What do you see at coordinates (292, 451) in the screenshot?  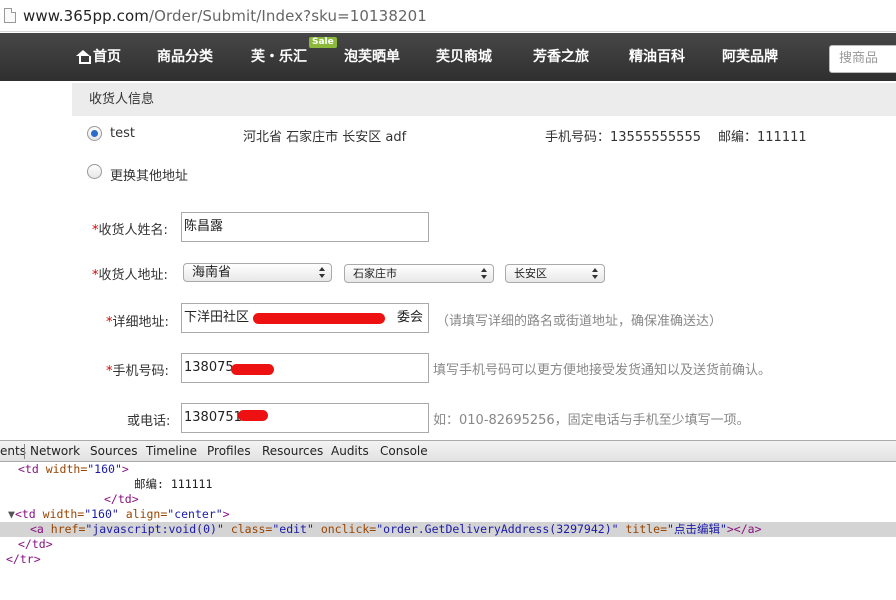 I see `tab-resources: Resources` at bounding box center [292, 451].